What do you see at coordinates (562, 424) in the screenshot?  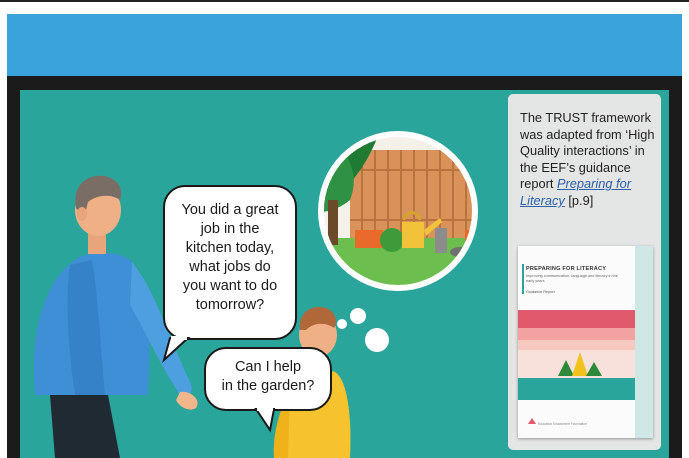 I see `cover-organisation: Education Endowment Foundation` at bounding box center [562, 424].